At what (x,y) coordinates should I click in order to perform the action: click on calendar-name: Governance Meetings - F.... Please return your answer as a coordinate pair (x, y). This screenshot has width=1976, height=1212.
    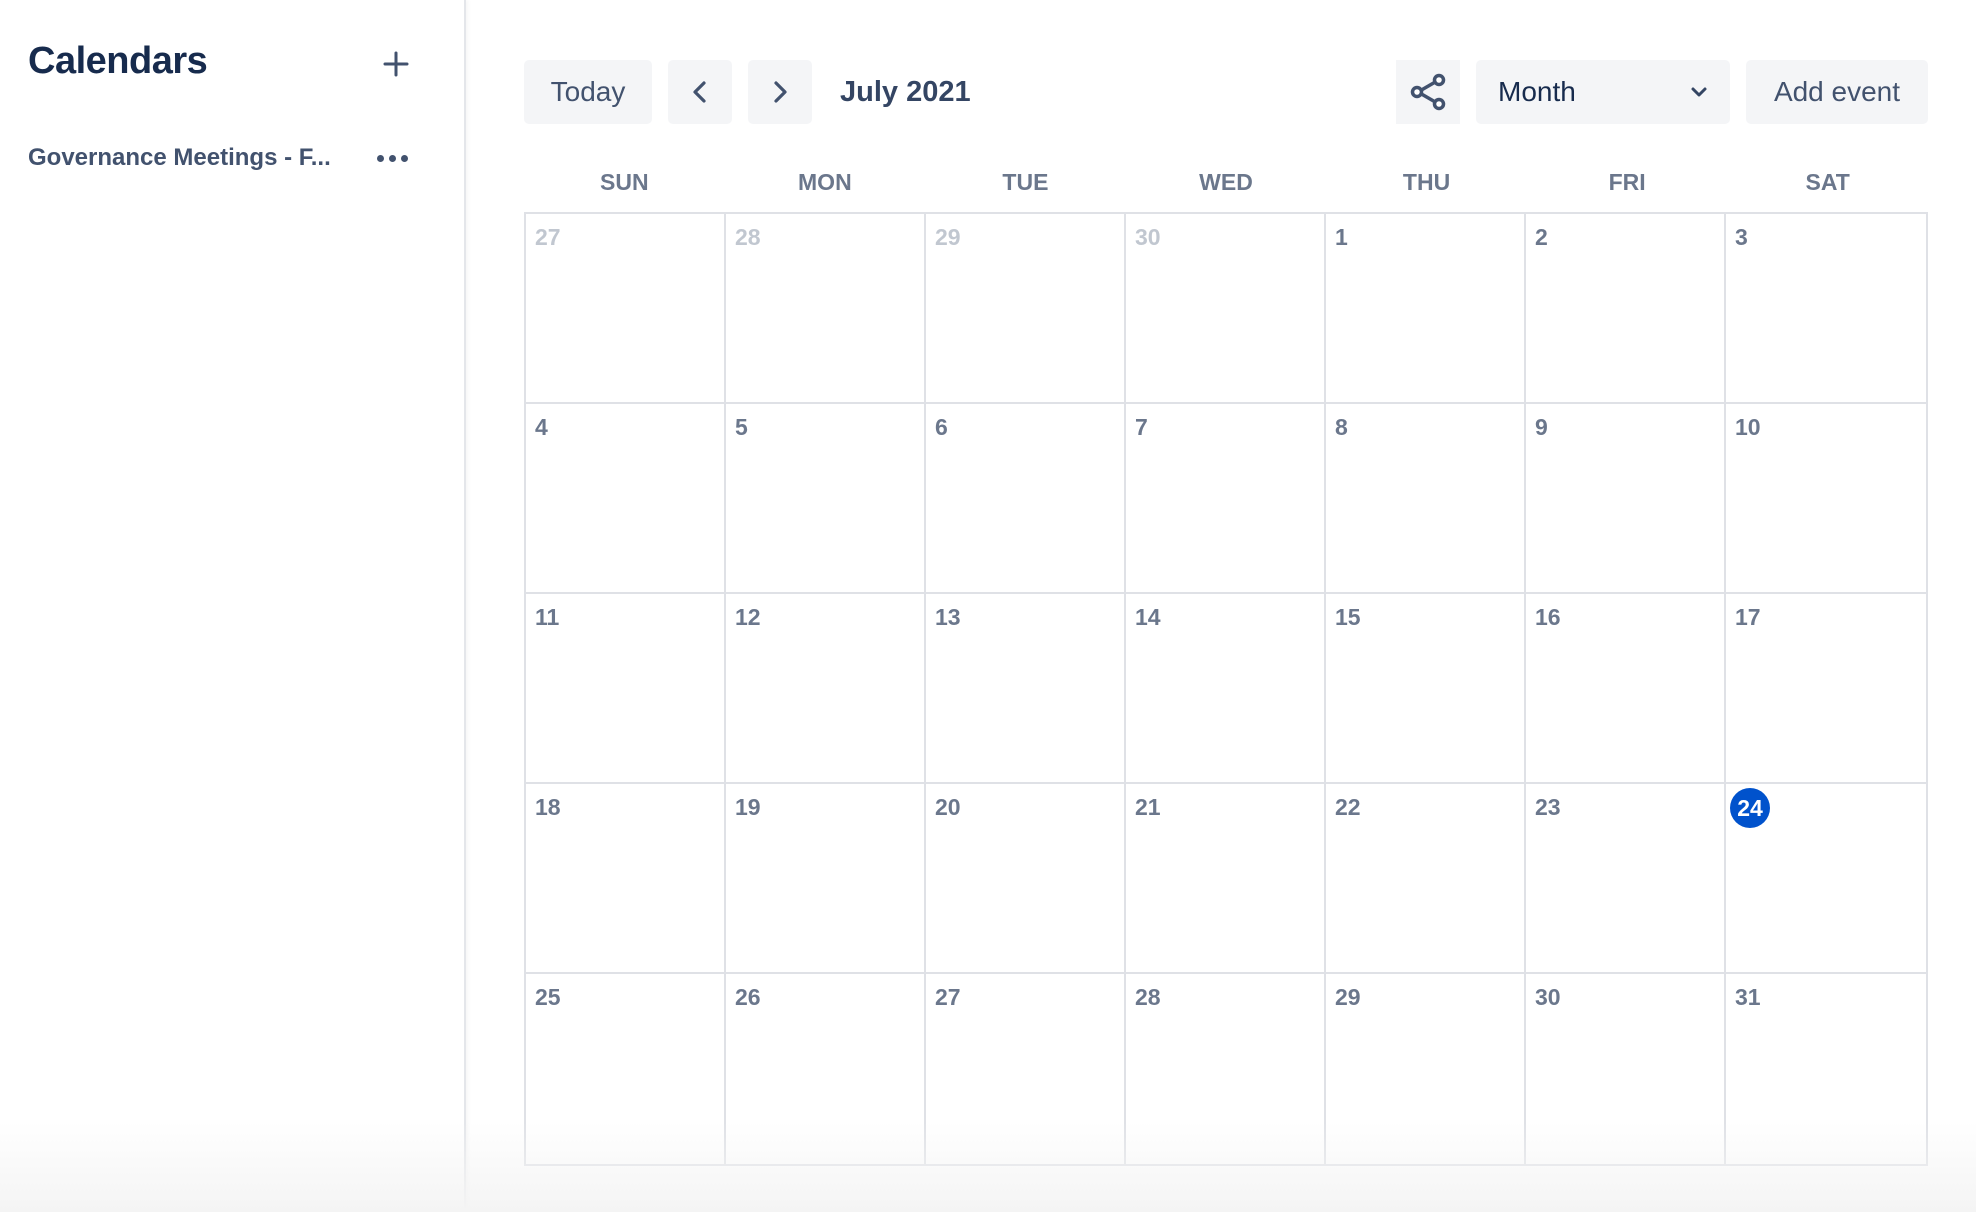
    Looking at the image, I should click on (179, 157).